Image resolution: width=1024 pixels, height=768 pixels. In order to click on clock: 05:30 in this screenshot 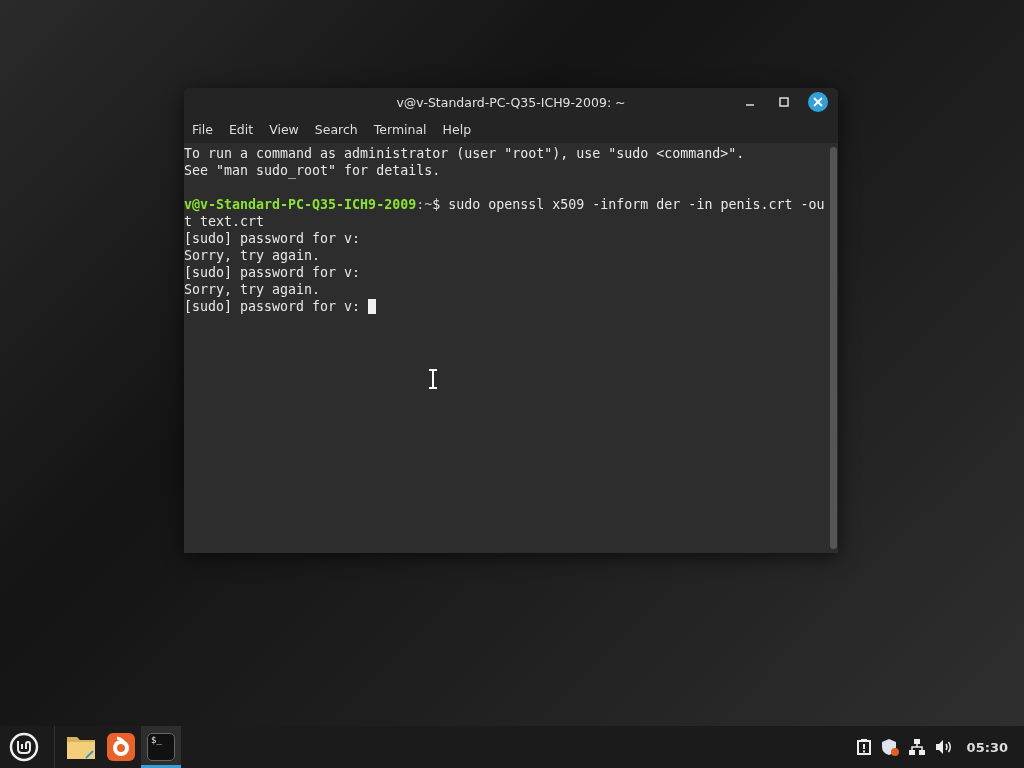, I will do `click(987, 747)`.